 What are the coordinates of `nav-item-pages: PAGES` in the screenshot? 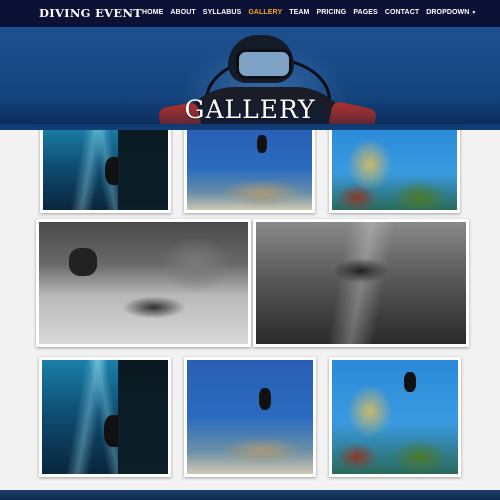 It's located at (365, 12).